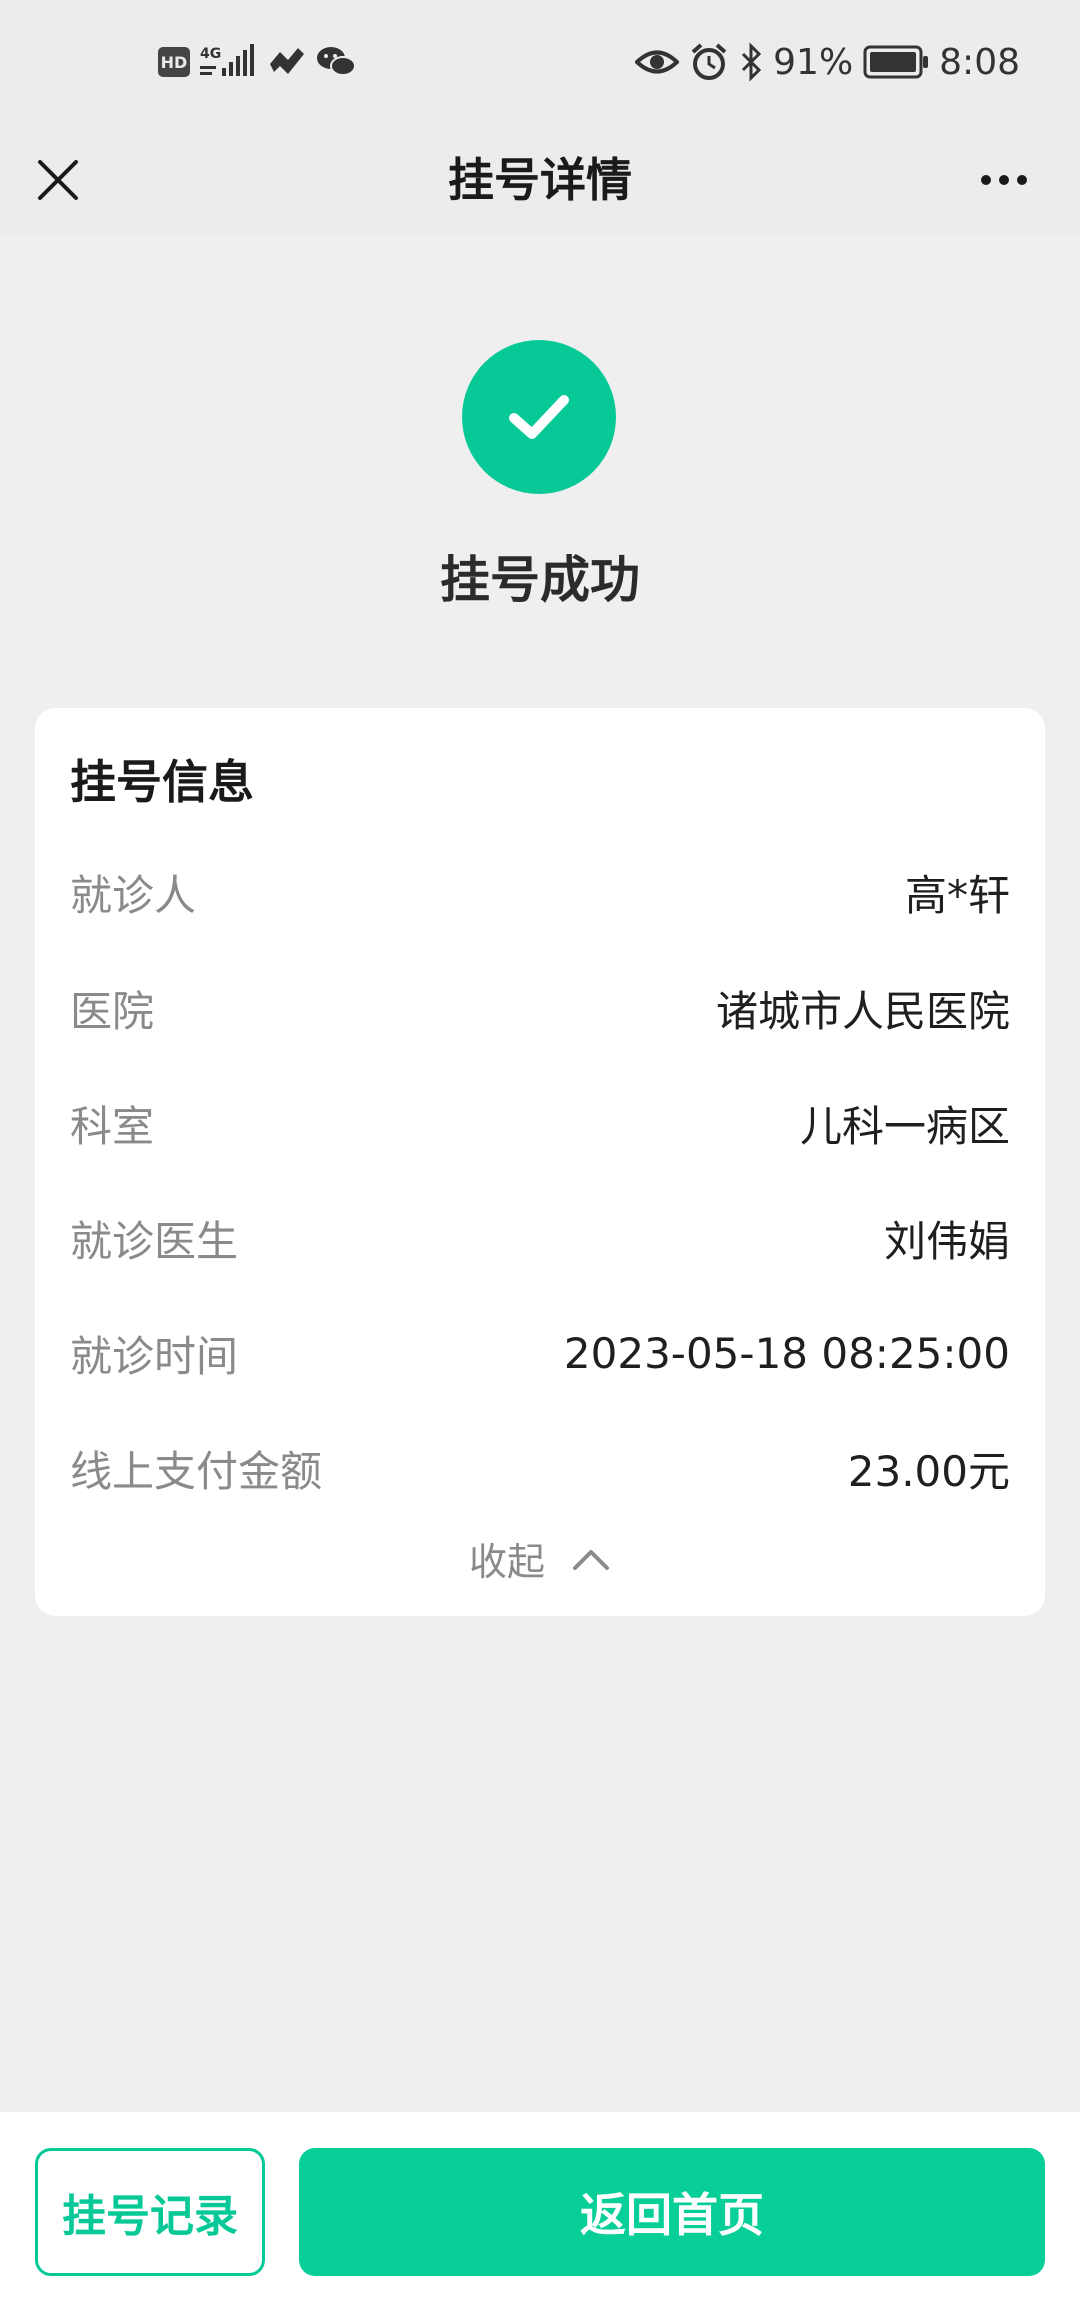 This screenshot has width=1080, height=2310. Describe the element at coordinates (672, 2212) in the screenshot. I see `return-home-button: 返回首页` at that location.